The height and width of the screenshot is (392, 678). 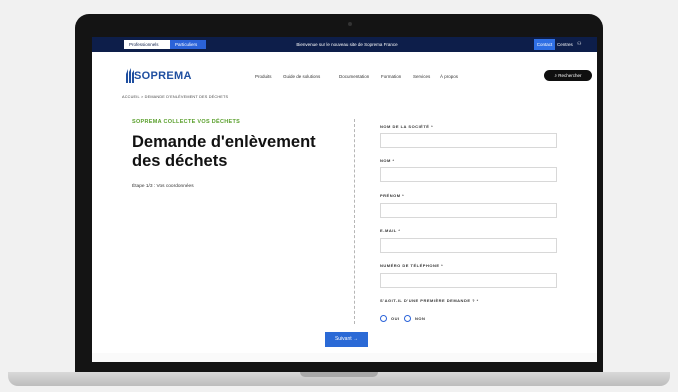 What do you see at coordinates (392, 195) in the screenshot?
I see `firstname-label: PRÉNOM *` at bounding box center [392, 195].